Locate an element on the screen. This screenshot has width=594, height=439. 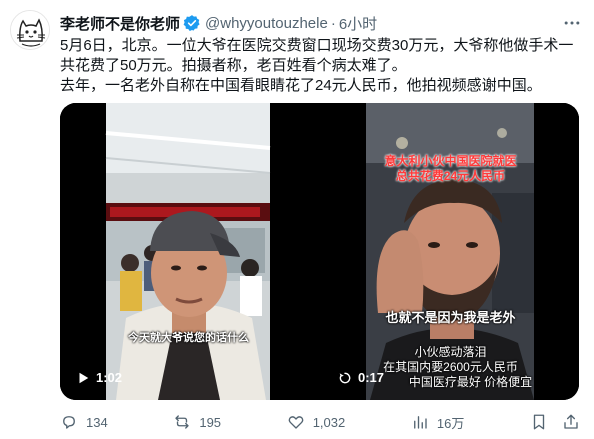
video-right-duration: 0:17 is located at coordinates (371, 377).